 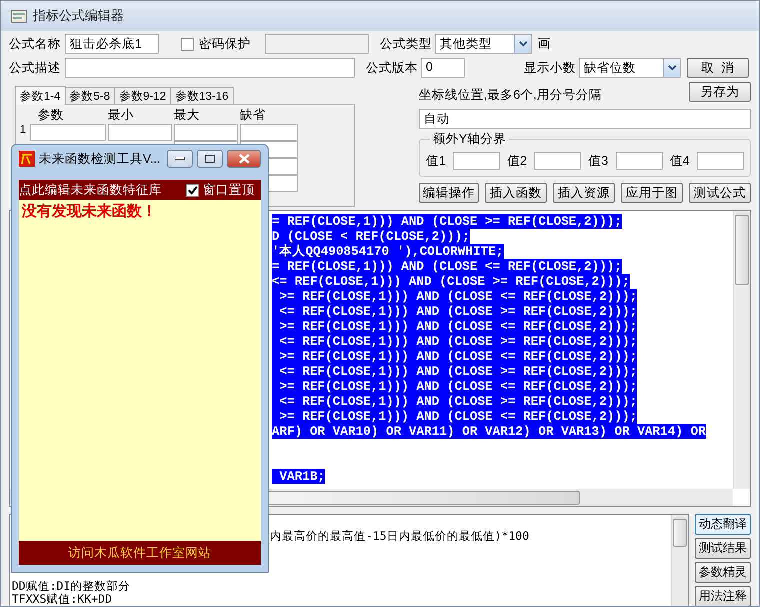 I want to click on side-button: 参数精灵, so click(x=723, y=572).